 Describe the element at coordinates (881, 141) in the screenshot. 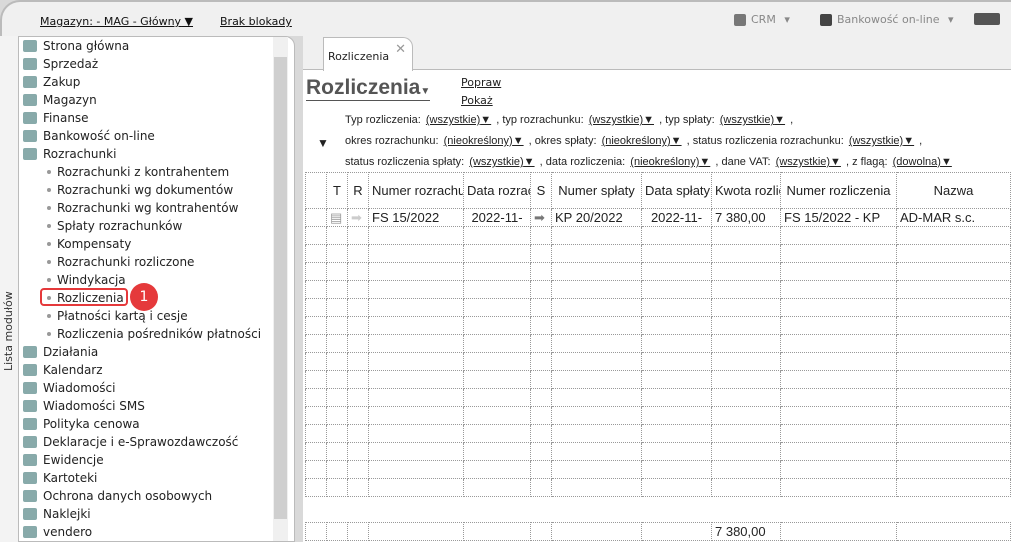

I see `filter-status-rozrachunku: (wszystkie)▼` at that location.